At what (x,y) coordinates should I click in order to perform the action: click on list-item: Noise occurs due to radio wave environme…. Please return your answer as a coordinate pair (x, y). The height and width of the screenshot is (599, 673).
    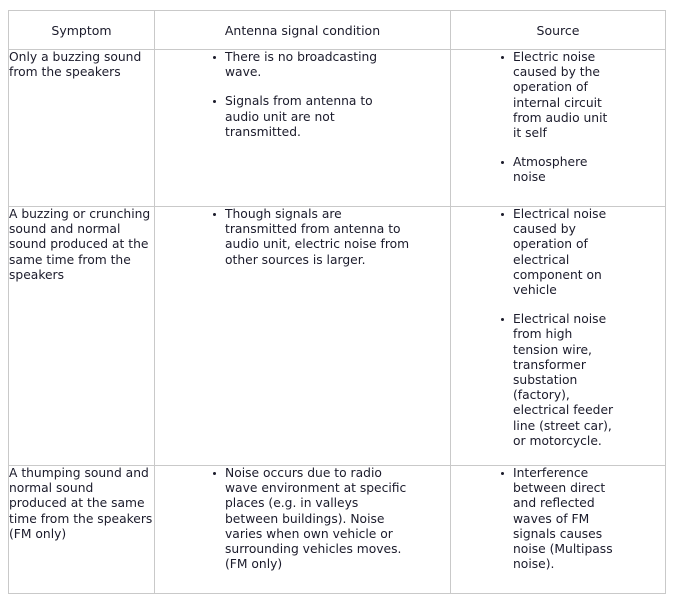
    Looking at the image, I should click on (330, 519).